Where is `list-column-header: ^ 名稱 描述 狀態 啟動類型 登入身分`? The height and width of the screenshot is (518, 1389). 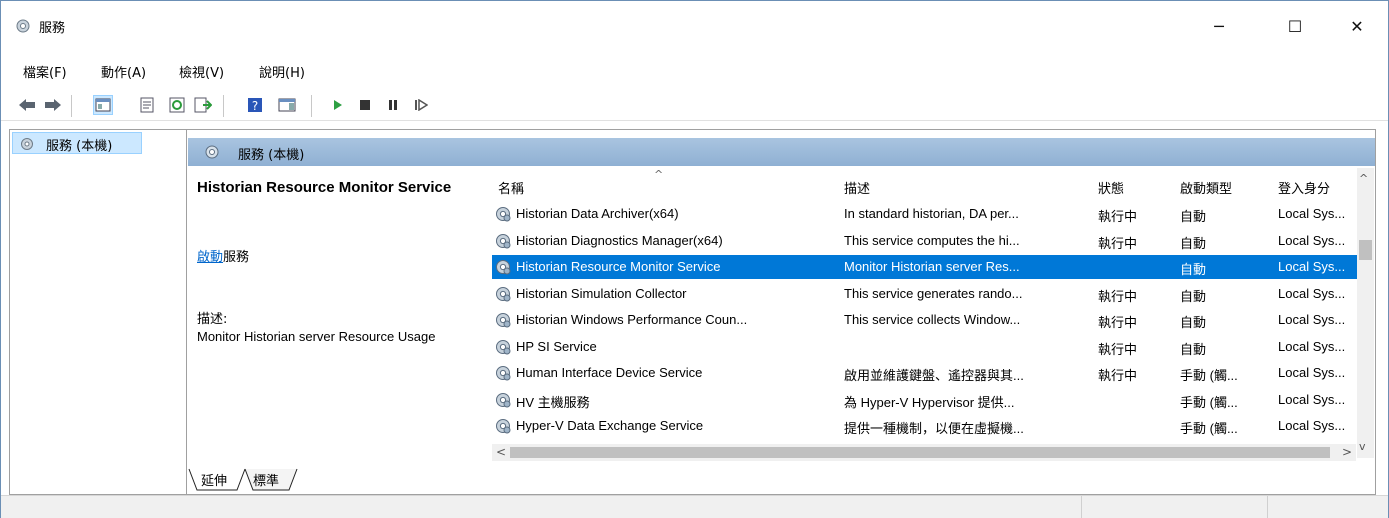
list-column-header: ^ 名稱 描述 狀態 啟動類型 登入身分 is located at coordinates (927, 185).